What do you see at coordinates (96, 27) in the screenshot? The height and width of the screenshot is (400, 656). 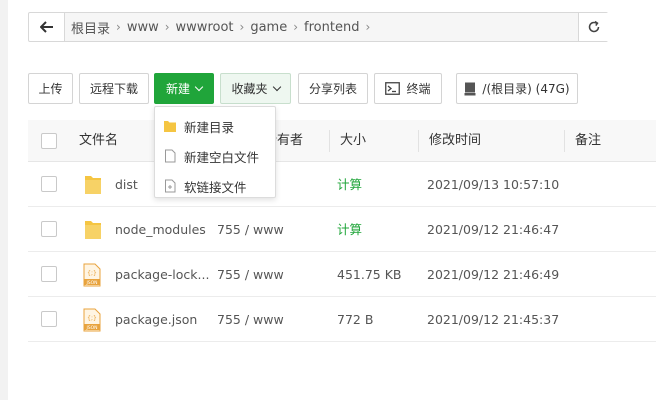 I see `breadcrumb-item-root: 根目录 ›` at bounding box center [96, 27].